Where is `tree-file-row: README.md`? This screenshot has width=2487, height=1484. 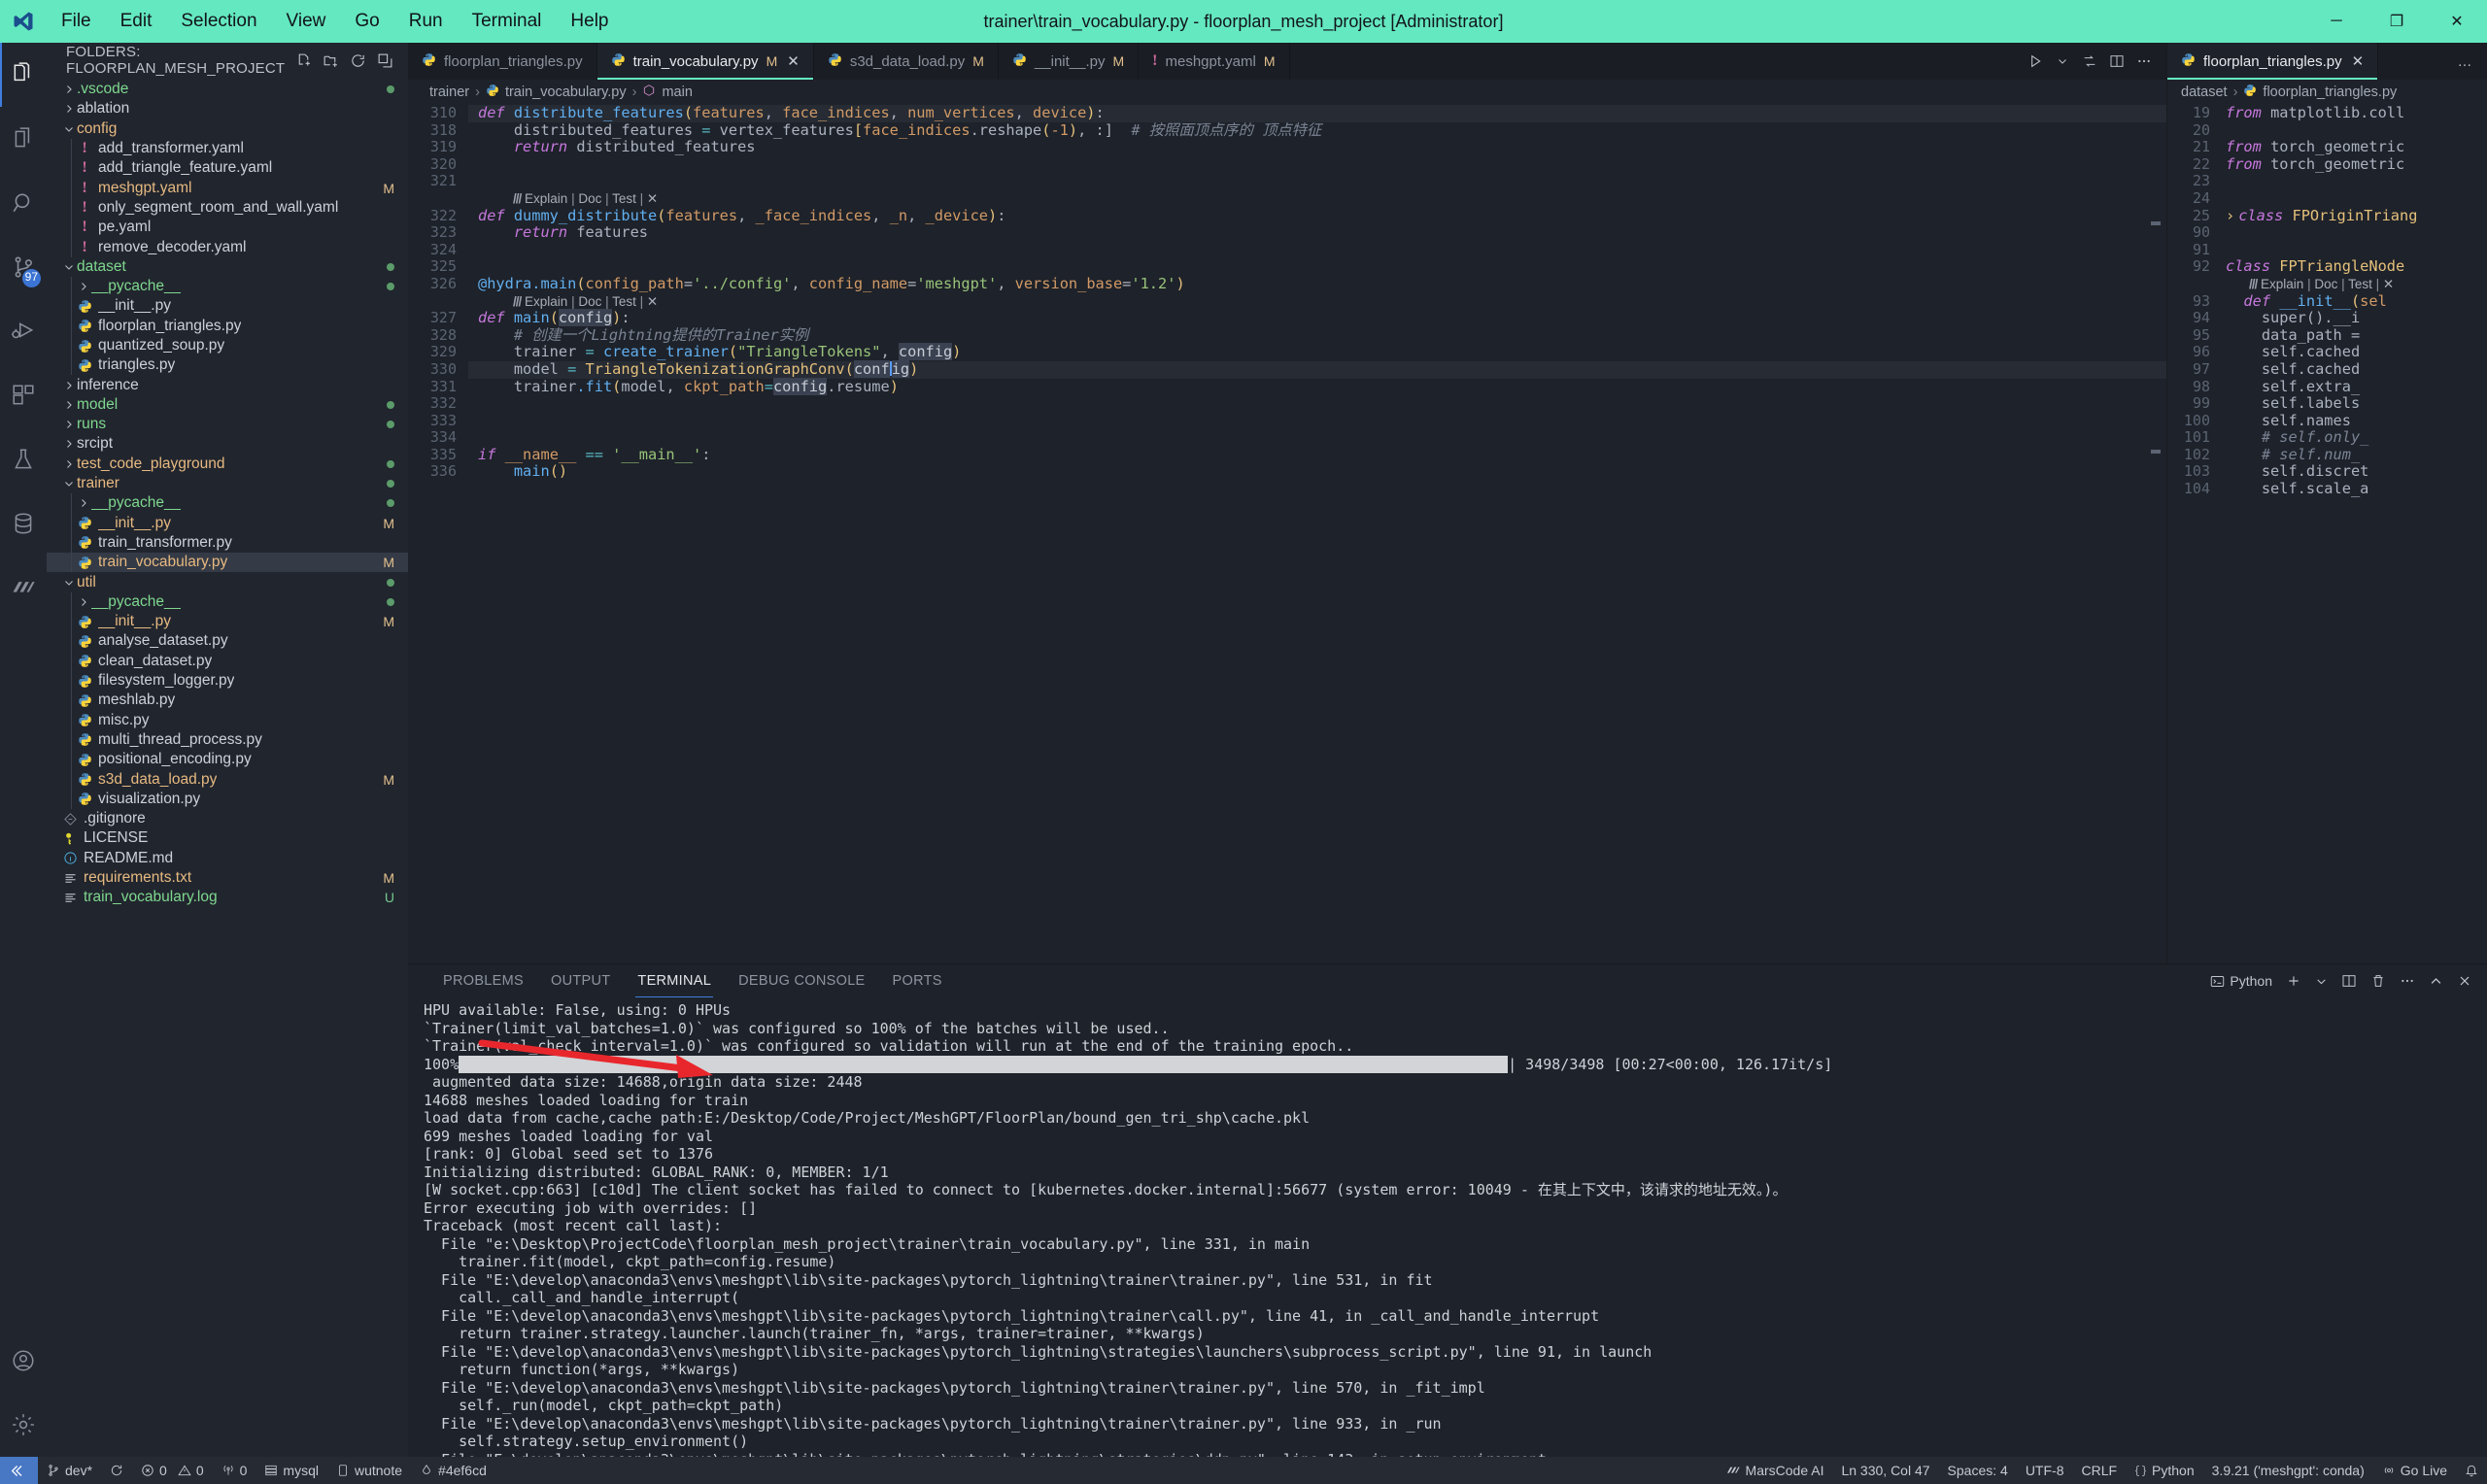
tree-file-row: README.md is located at coordinates (227, 859).